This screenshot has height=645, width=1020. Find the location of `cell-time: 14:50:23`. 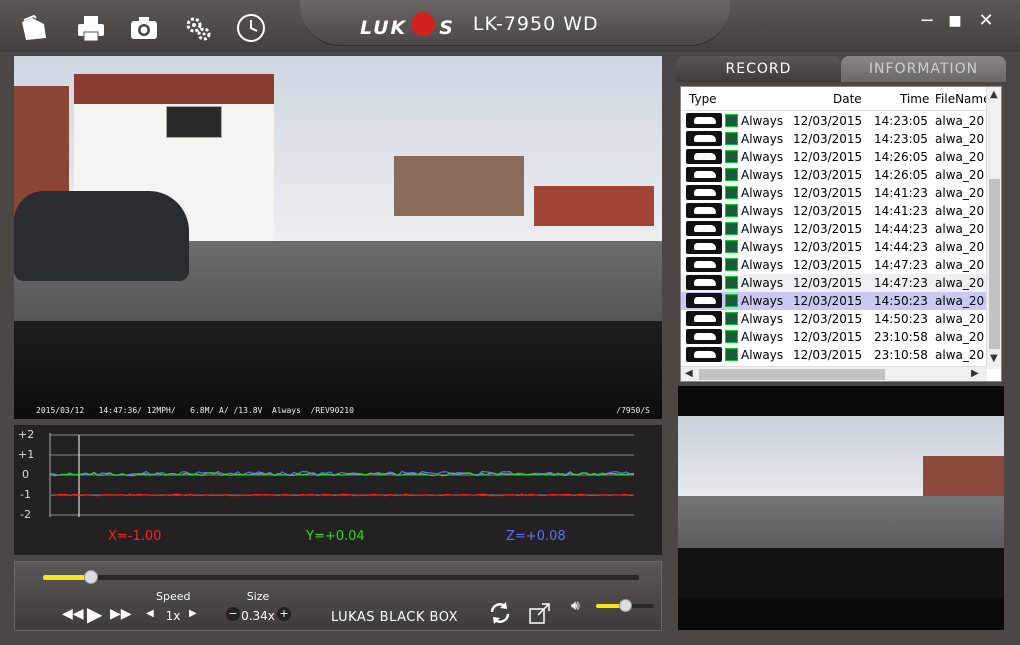

cell-time: 14:50:23 is located at coordinates (901, 319).